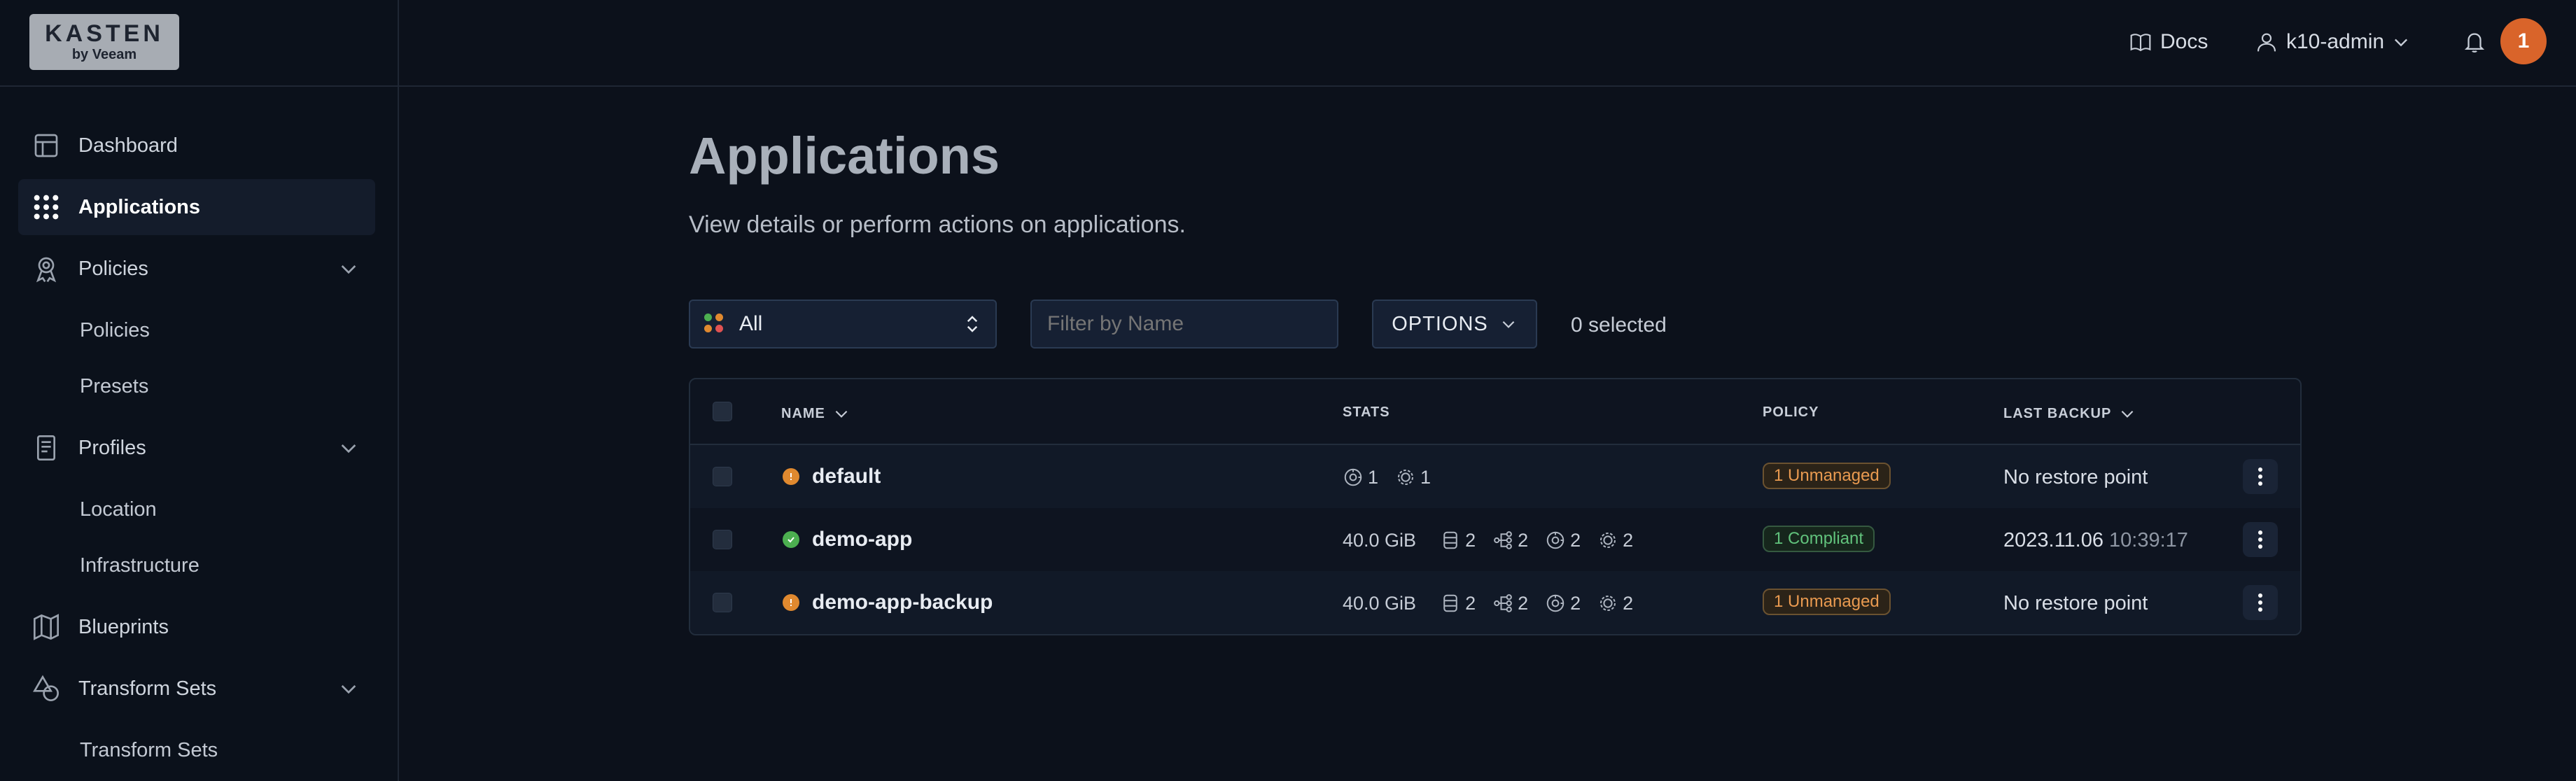  I want to click on user-name: k10-admin, so click(2335, 41).